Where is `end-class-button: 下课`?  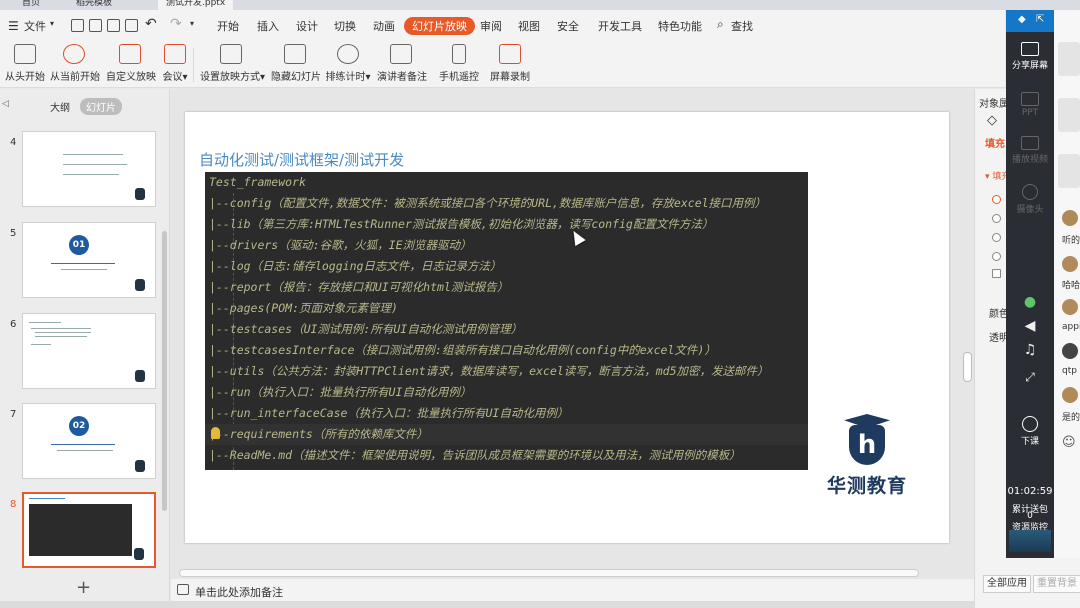
end-class-button: 下课 is located at coordinates (1030, 431).